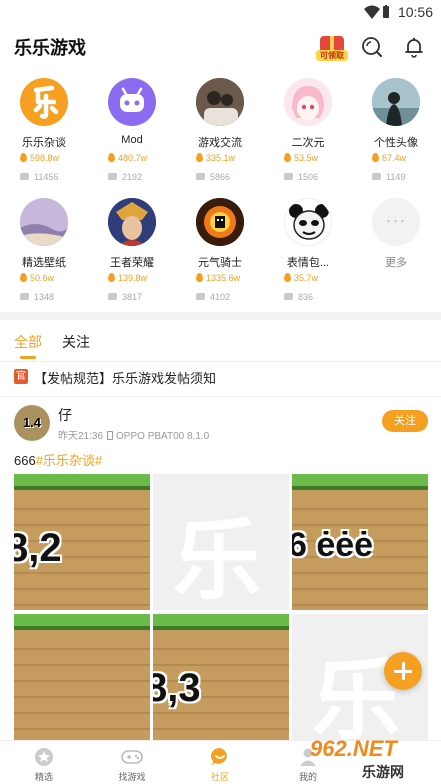 The width and height of the screenshot is (441, 784). Describe the element at coordinates (221, 158) in the screenshot. I see `category-hot-value: 335.1w` at that location.